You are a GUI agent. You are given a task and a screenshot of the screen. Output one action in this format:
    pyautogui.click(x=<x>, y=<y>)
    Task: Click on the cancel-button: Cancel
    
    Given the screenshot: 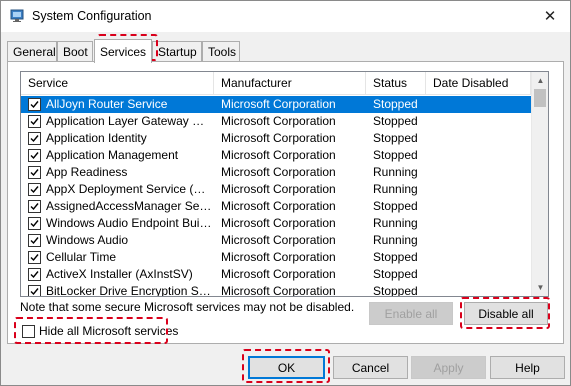 What is the action you would take?
    pyautogui.click(x=370, y=367)
    